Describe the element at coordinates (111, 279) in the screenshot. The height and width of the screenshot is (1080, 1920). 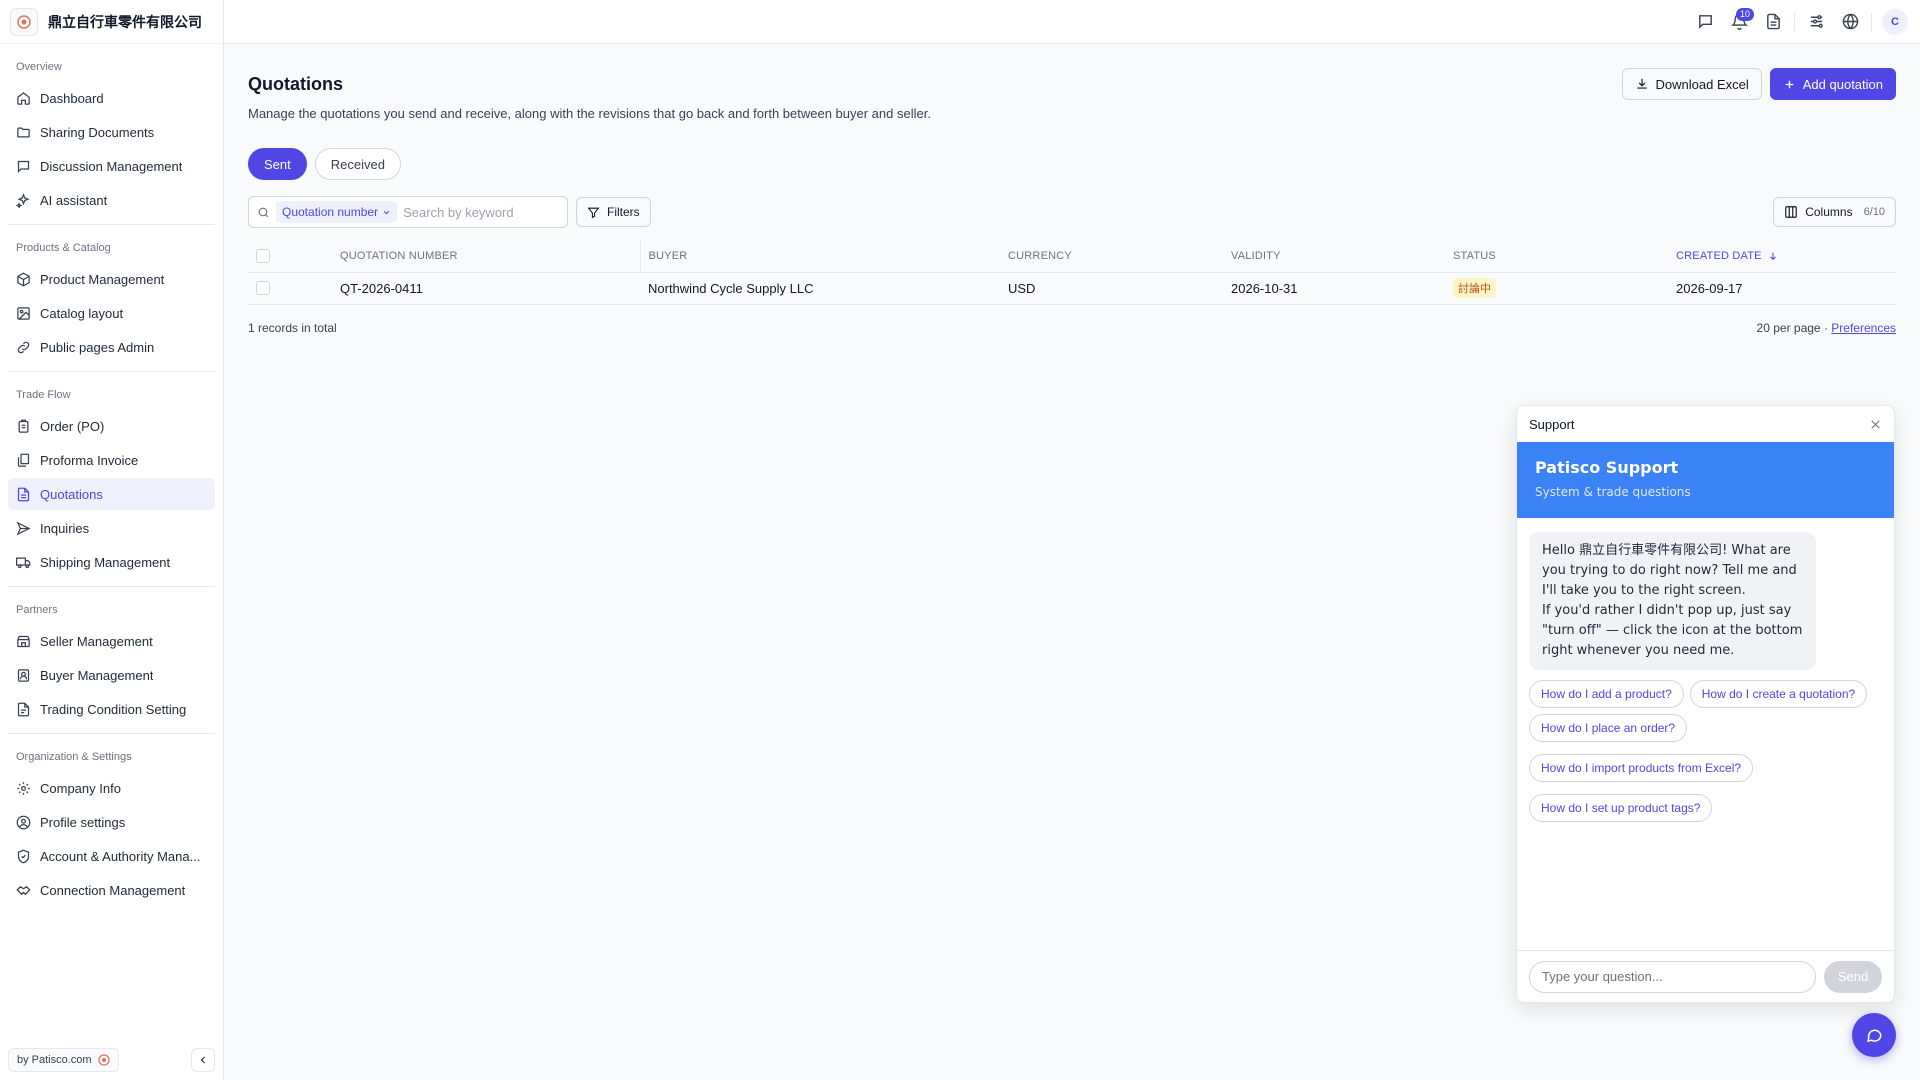
I see `sidebar-item-product-management: Product Management` at that location.